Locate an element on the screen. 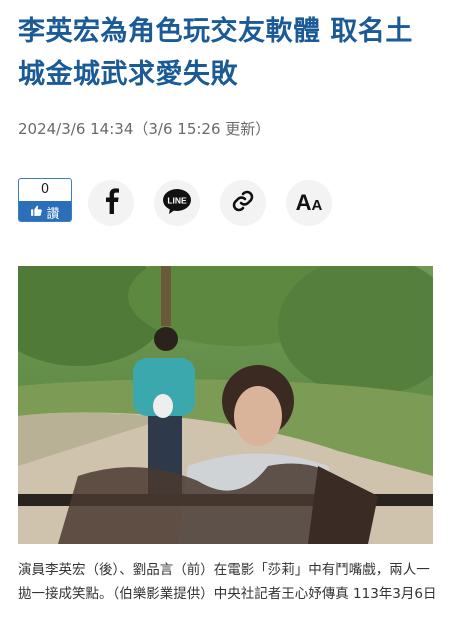 Image resolution: width=451 pixels, height=640 pixels. font-size-small: A is located at coordinates (317, 205).